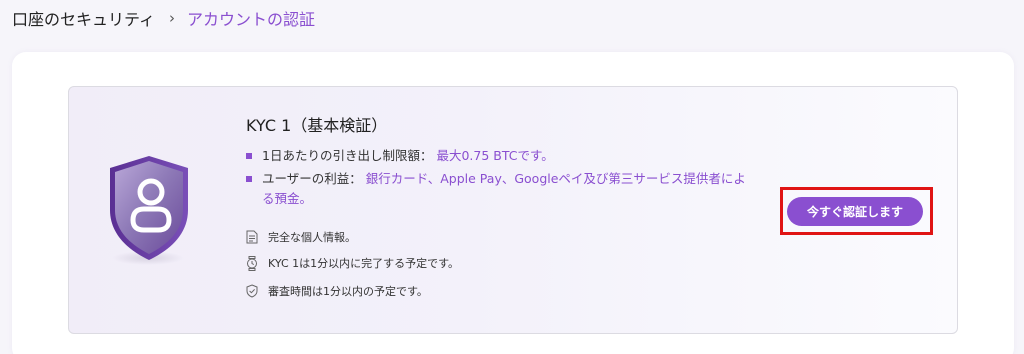  What do you see at coordinates (495, 155) in the screenshot?
I see `withdrawal-limit-value: 最大0.75 BTCです。` at bounding box center [495, 155].